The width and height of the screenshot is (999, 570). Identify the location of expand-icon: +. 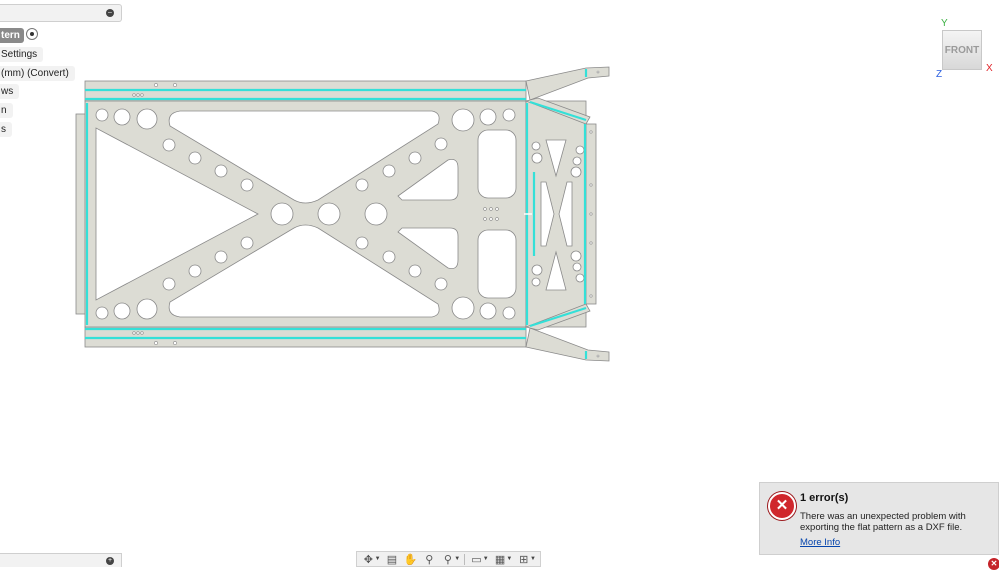
(110, 561).